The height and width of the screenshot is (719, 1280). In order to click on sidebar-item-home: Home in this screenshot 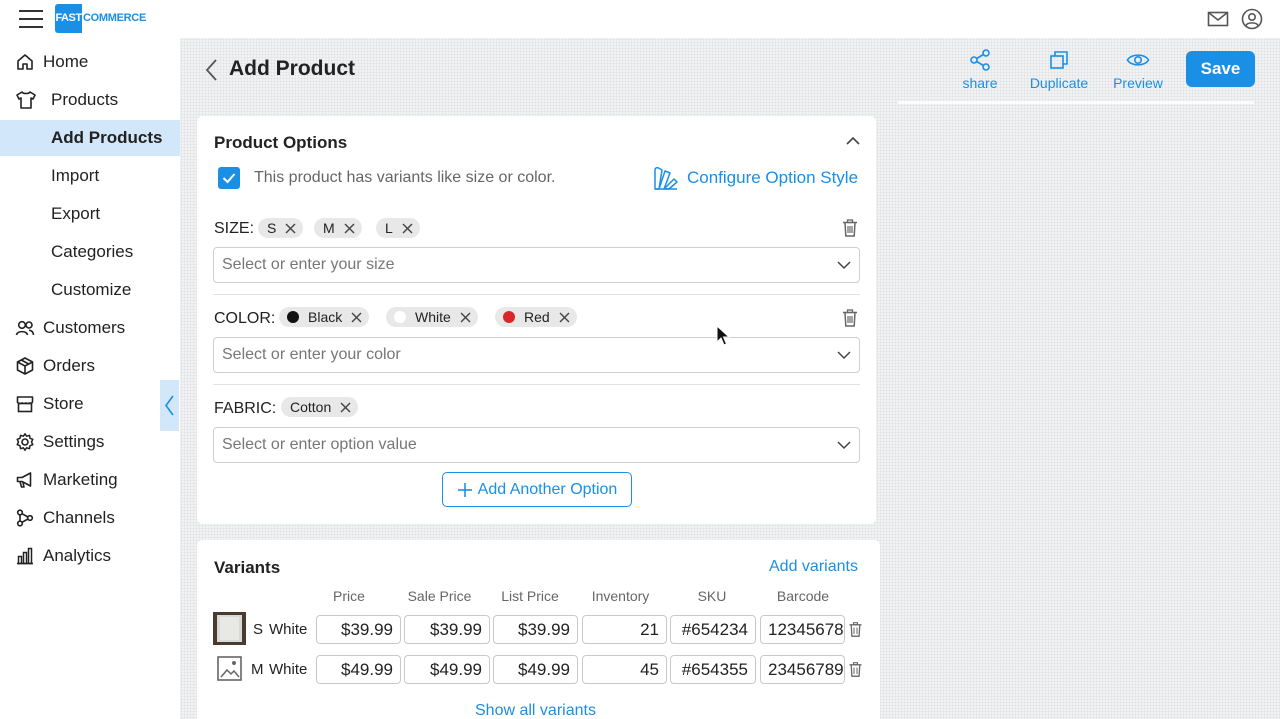, I will do `click(90, 62)`.